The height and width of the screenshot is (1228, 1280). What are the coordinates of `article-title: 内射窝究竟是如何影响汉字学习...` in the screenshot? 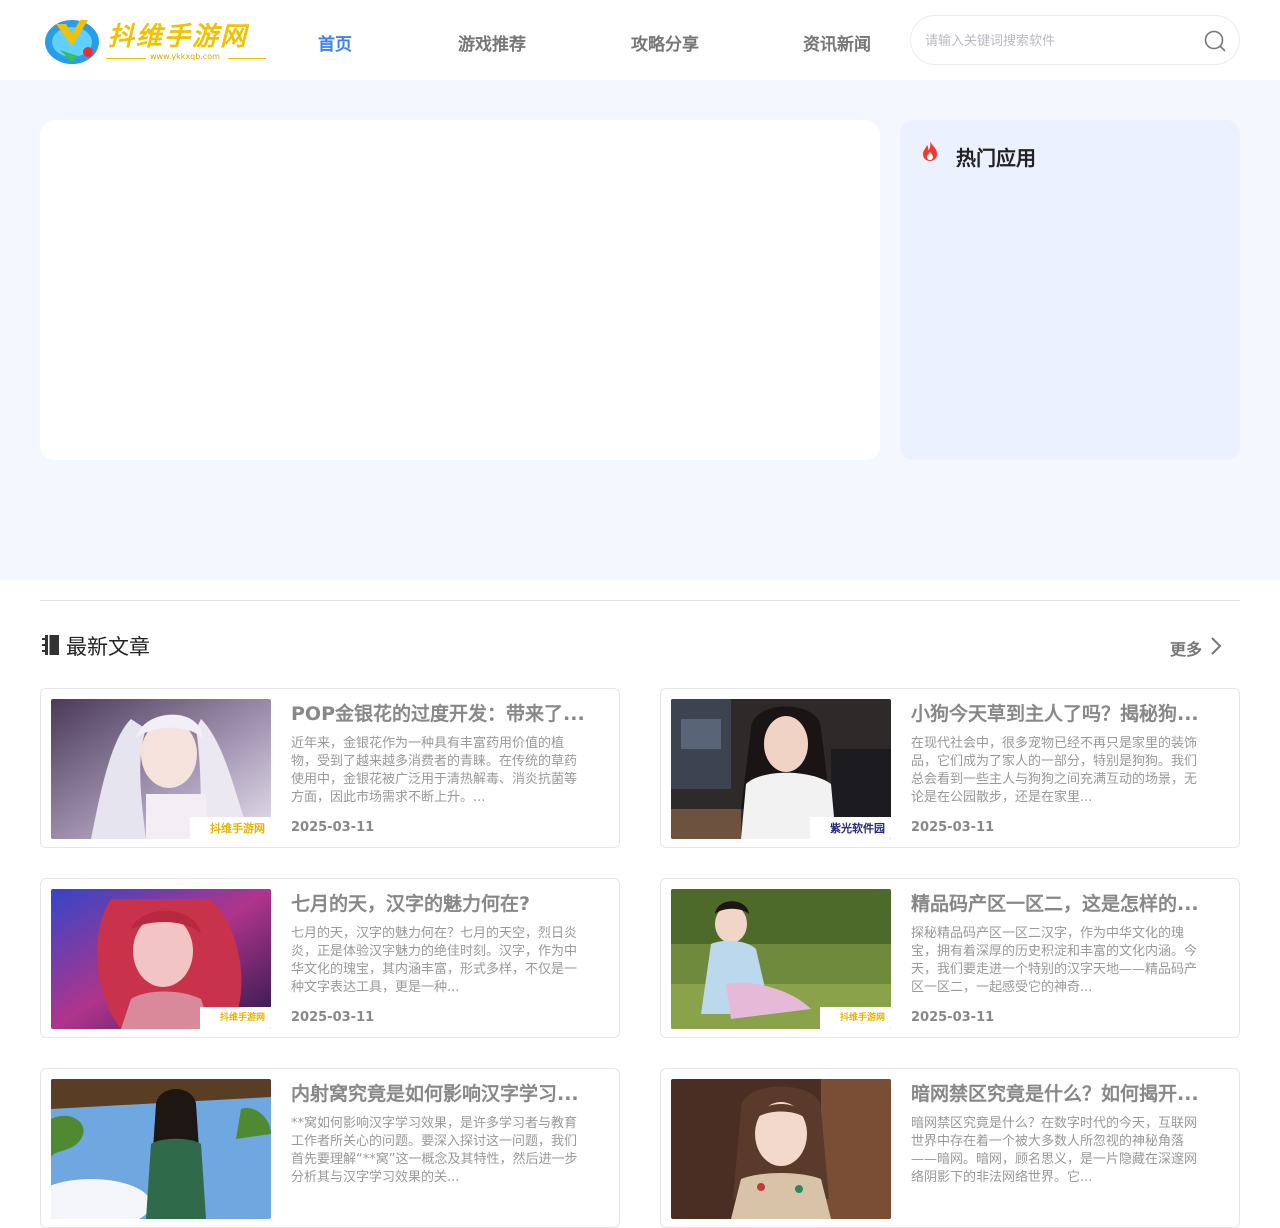 It's located at (441, 1092).